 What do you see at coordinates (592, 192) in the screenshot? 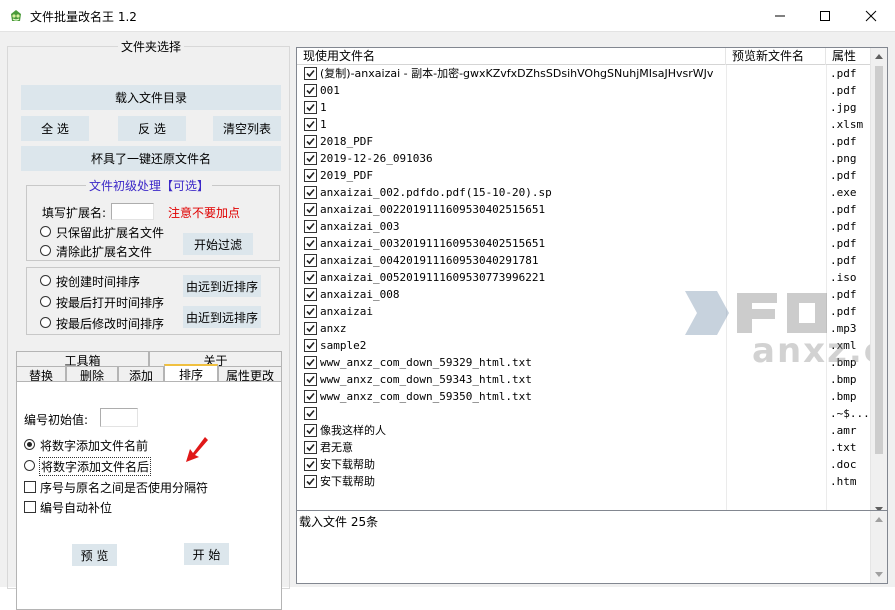
I see `table-row: anxaizai_002.pdfdo.pdf(15-10-20).sp .exe` at bounding box center [592, 192].